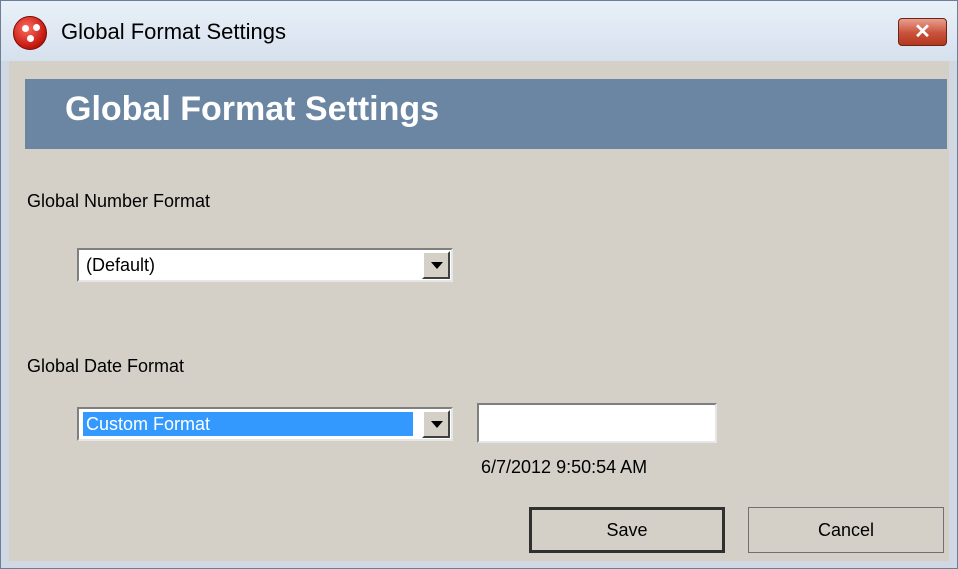 The image size is (958, 569). What do you see at coordinates (248, 424) in the screenshot?
I see `date-format-value: Custom Format` at bounding box center [248, 424].